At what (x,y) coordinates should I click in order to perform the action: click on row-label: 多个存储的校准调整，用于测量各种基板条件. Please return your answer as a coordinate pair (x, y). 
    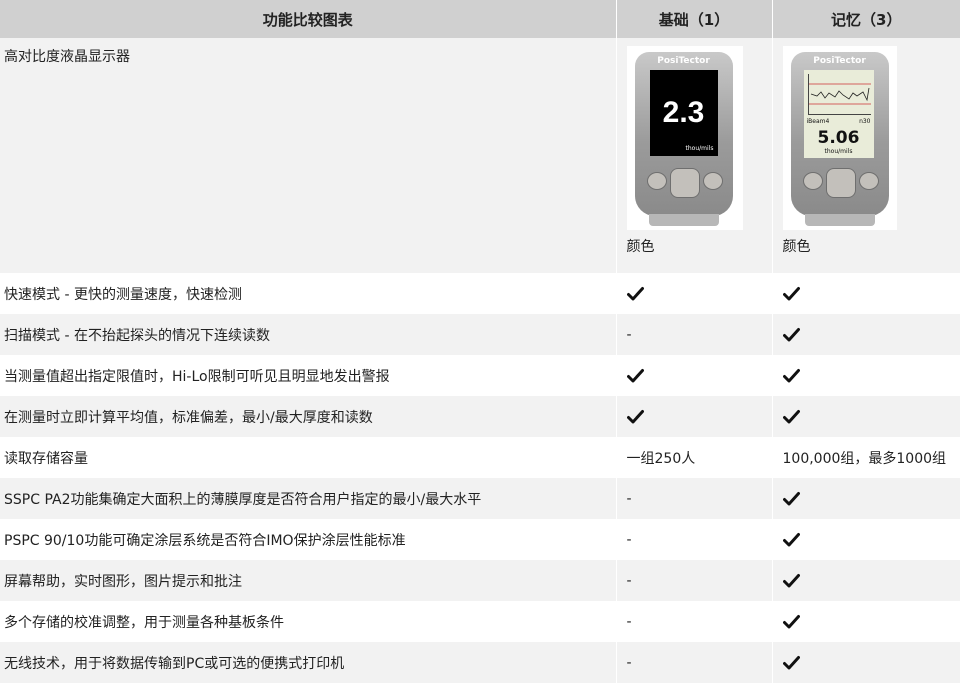
    Looking at the image, I should click on (308, 621).